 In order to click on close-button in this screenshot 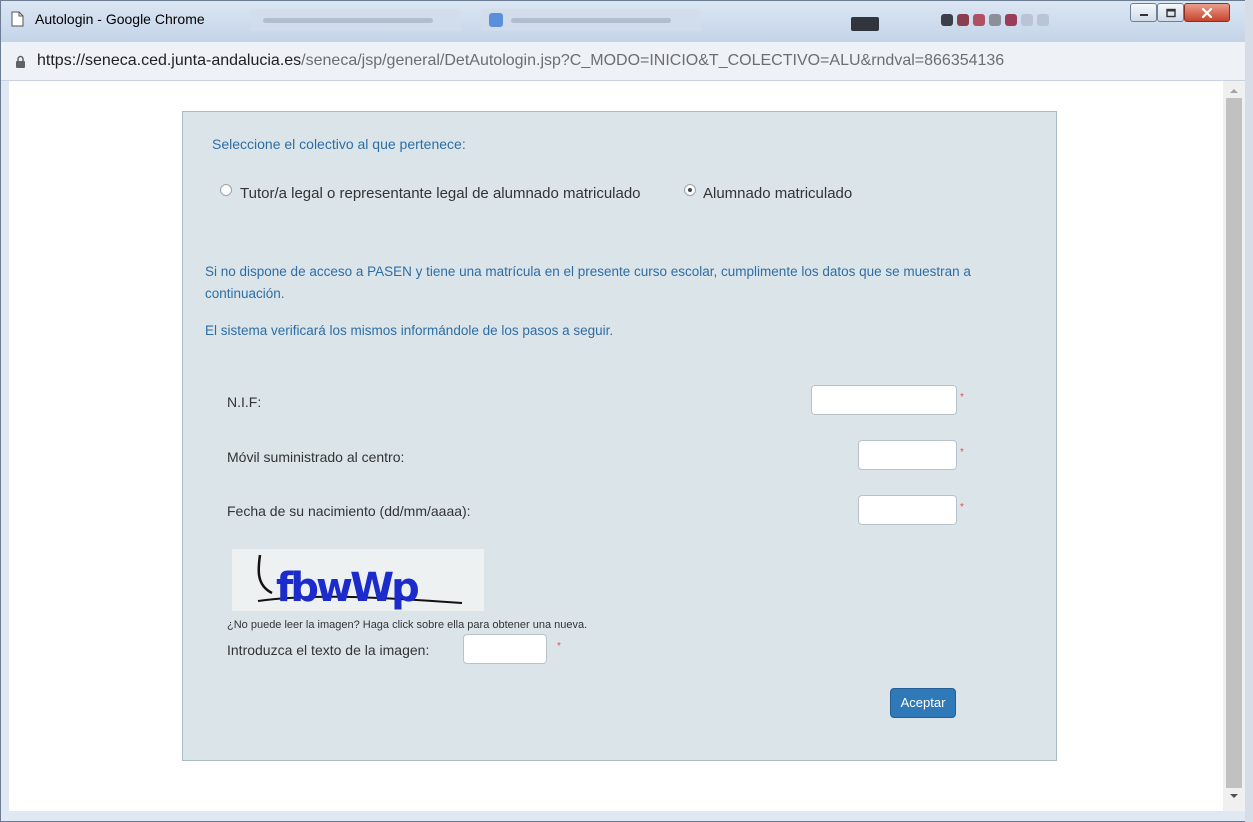, I will do `click(1207, 12)`.